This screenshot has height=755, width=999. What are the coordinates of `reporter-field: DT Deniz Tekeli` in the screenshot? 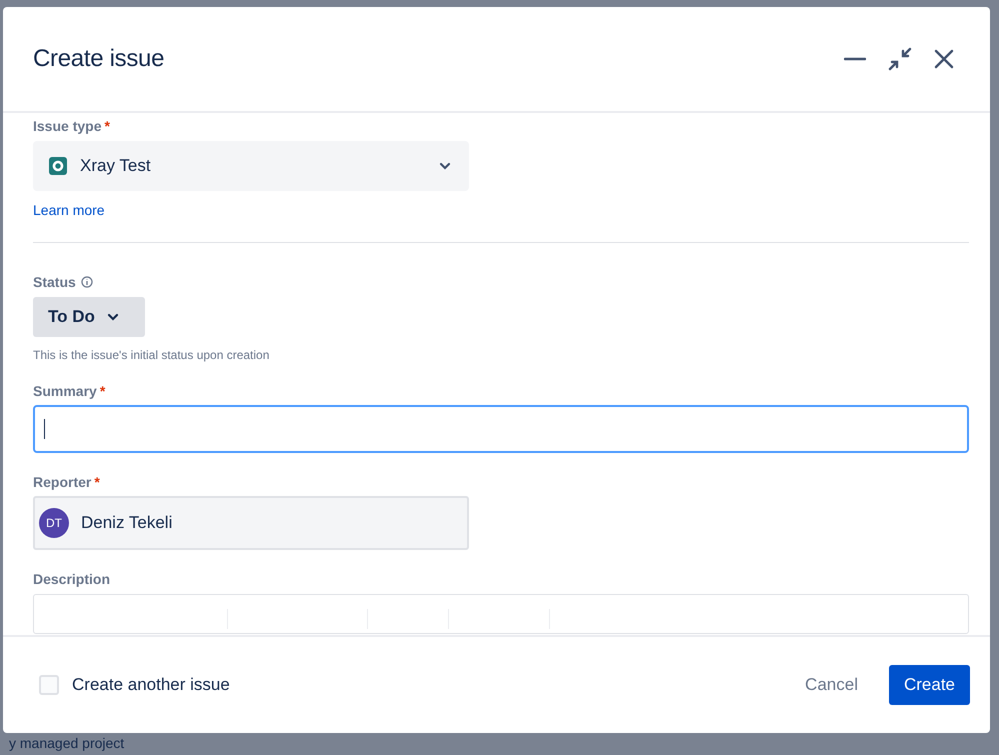 It's located at (251, 523).